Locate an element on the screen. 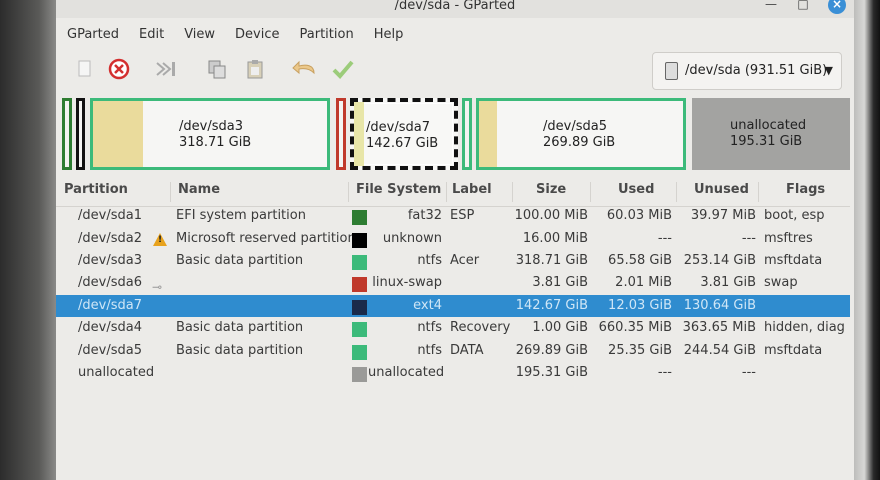 This screenshot has height=480, width=880. photo-edge-right is located at coordinates (867, 240).